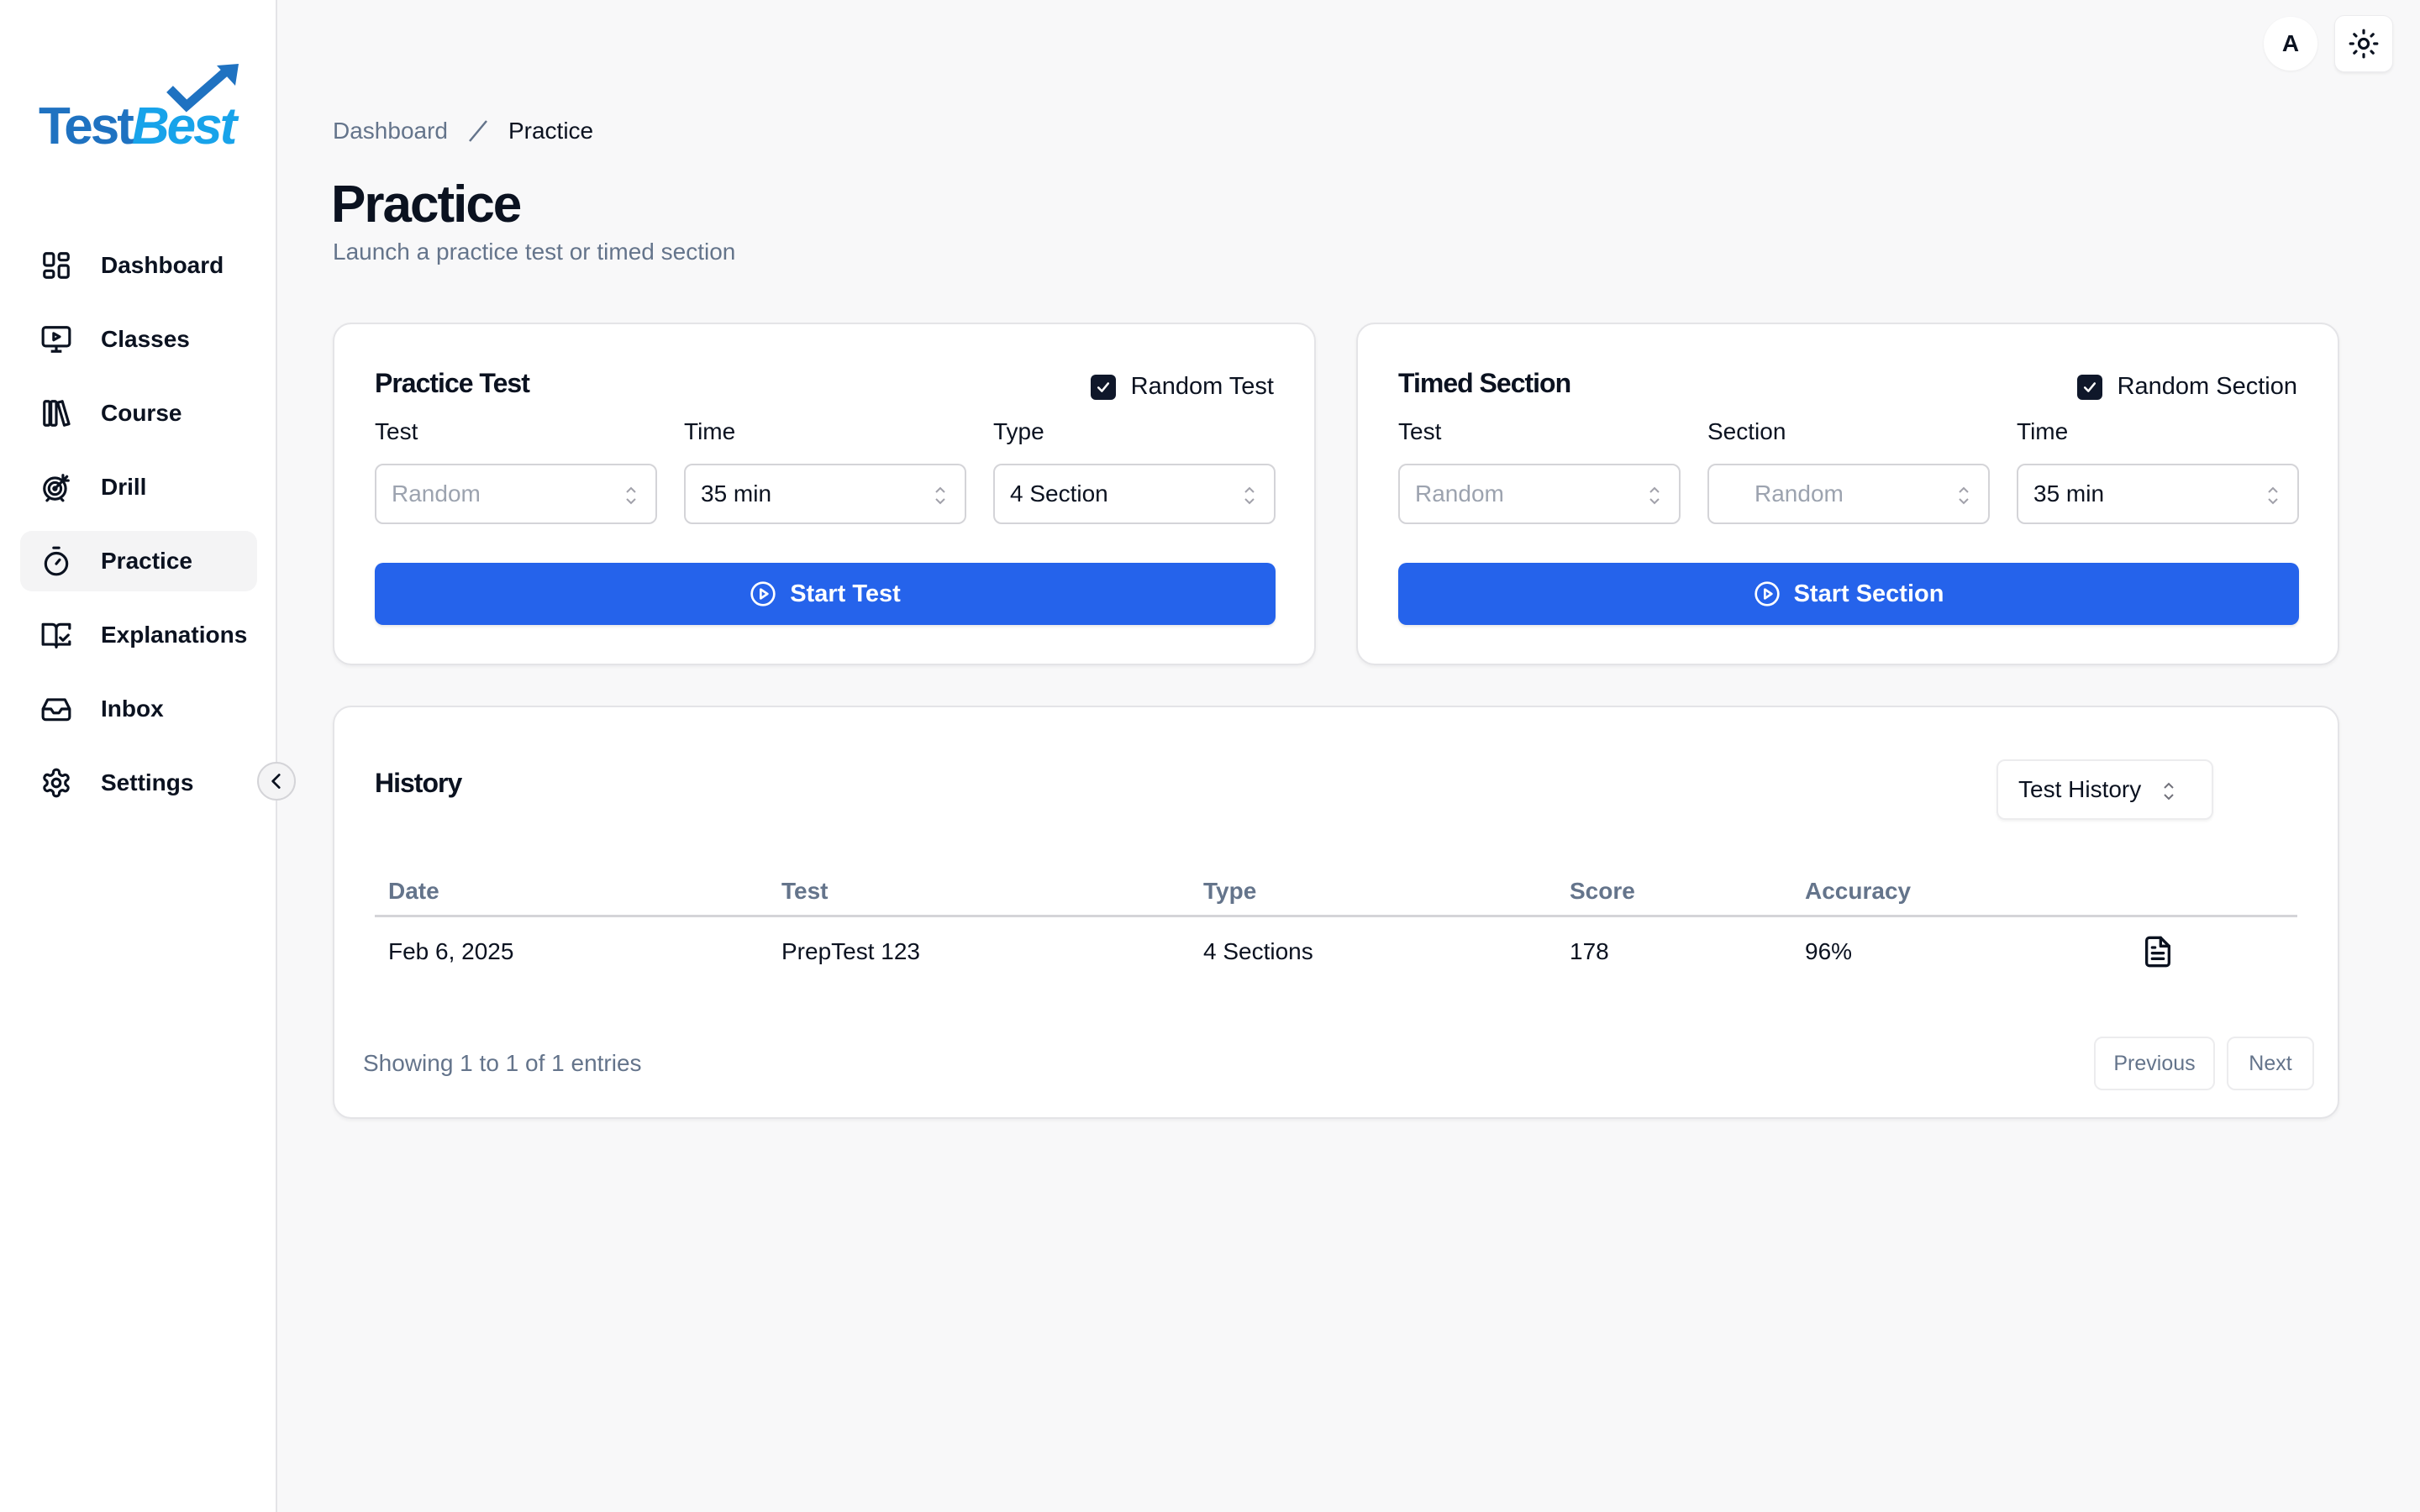 This screenshot has width=2420, height=1512. I want to click on column-header-test: Test, so click(992, 891).